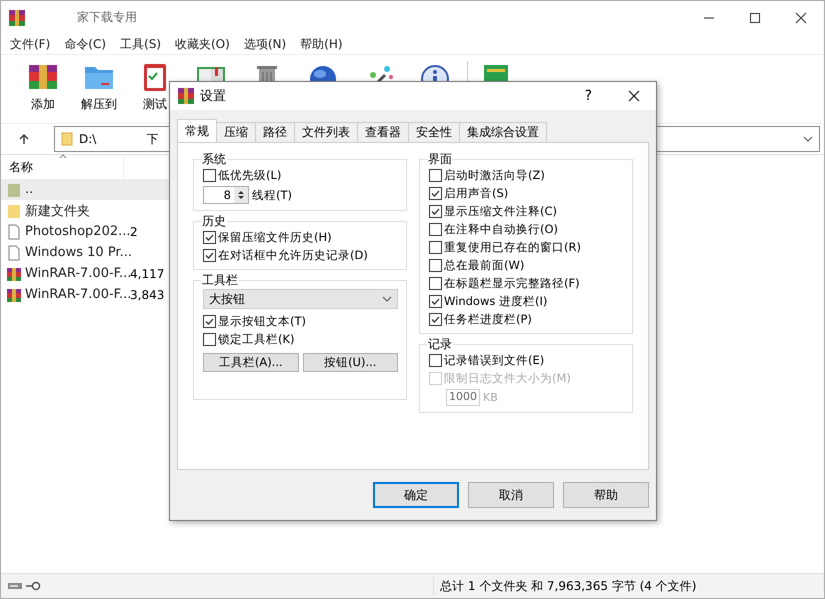  I want to click on key-icon, so click(33, 586).